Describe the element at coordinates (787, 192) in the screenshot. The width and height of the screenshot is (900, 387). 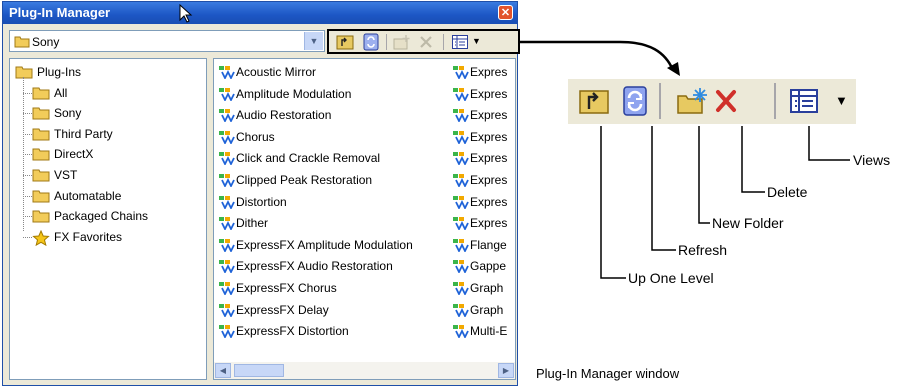
I see `delete-callout: Delete` at that location.